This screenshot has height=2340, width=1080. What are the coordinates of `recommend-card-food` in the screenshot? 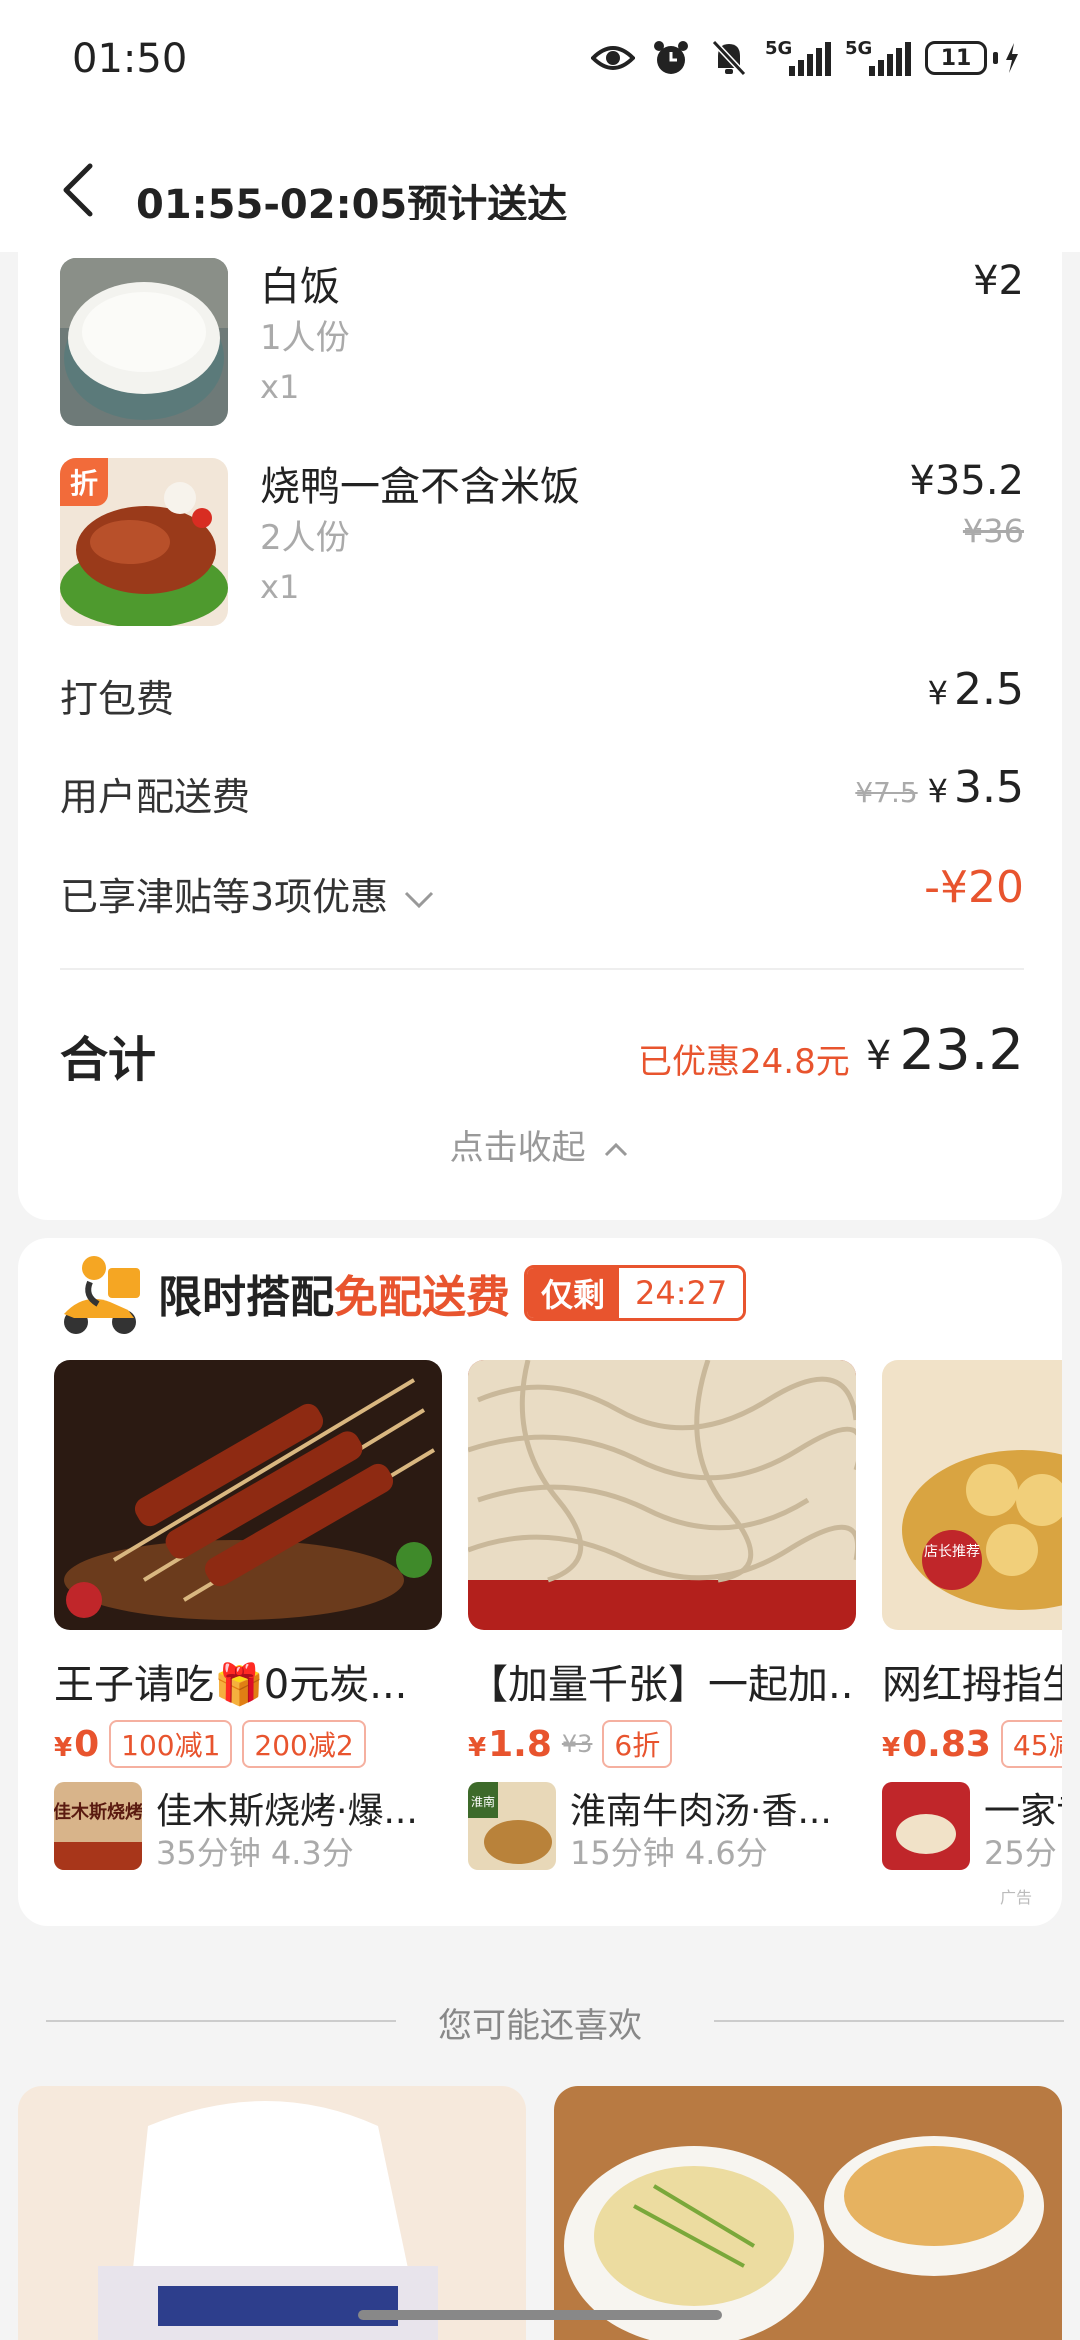 It's located at (808, 2213).